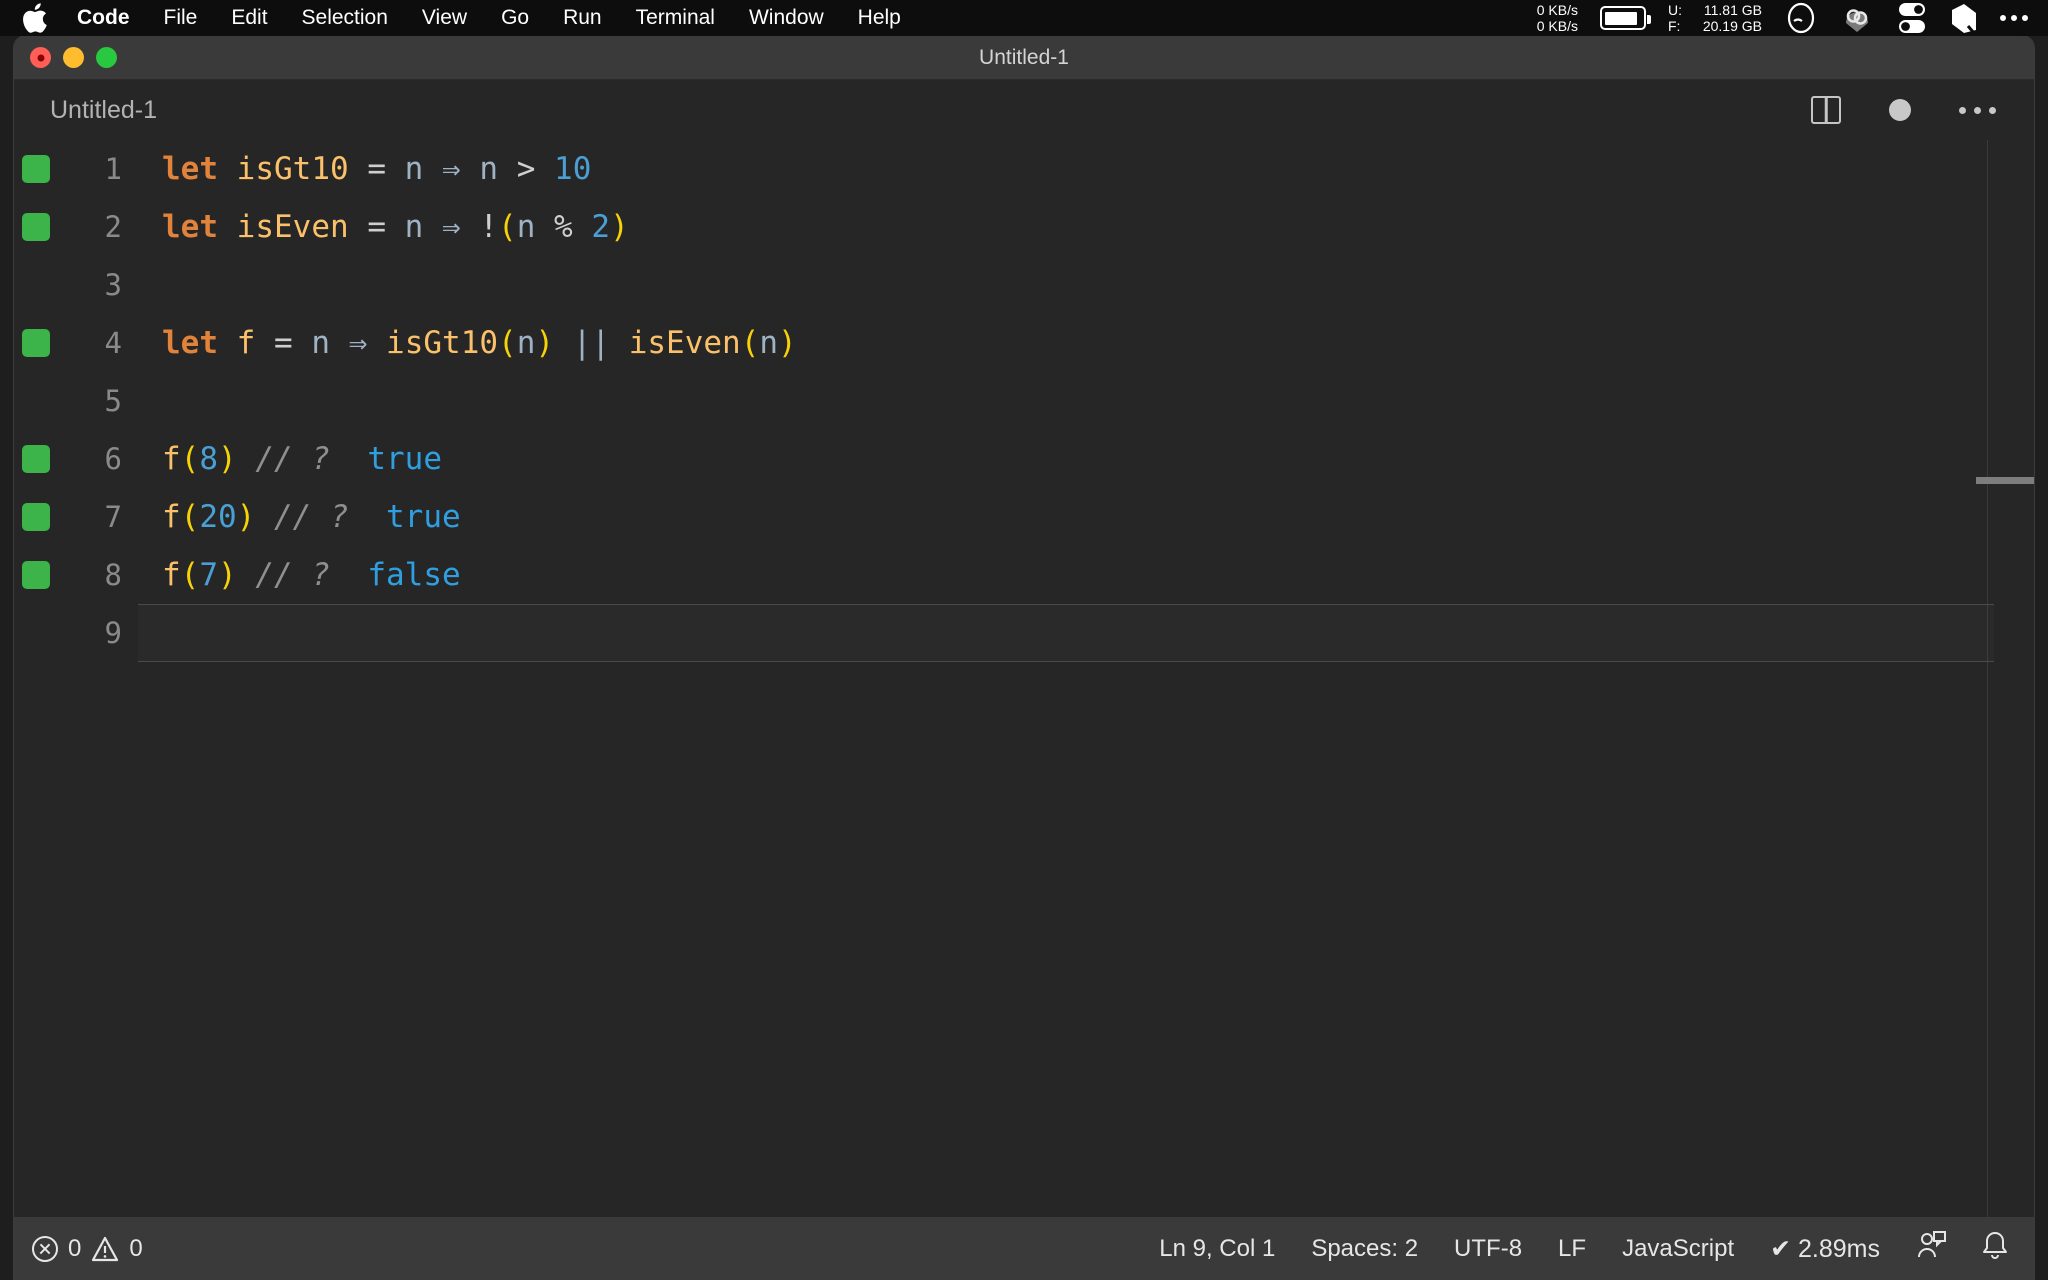  Describe the element at coordinates (1678, 1249) in the screenshot. I see `language-mode: JavaScript` at that location.